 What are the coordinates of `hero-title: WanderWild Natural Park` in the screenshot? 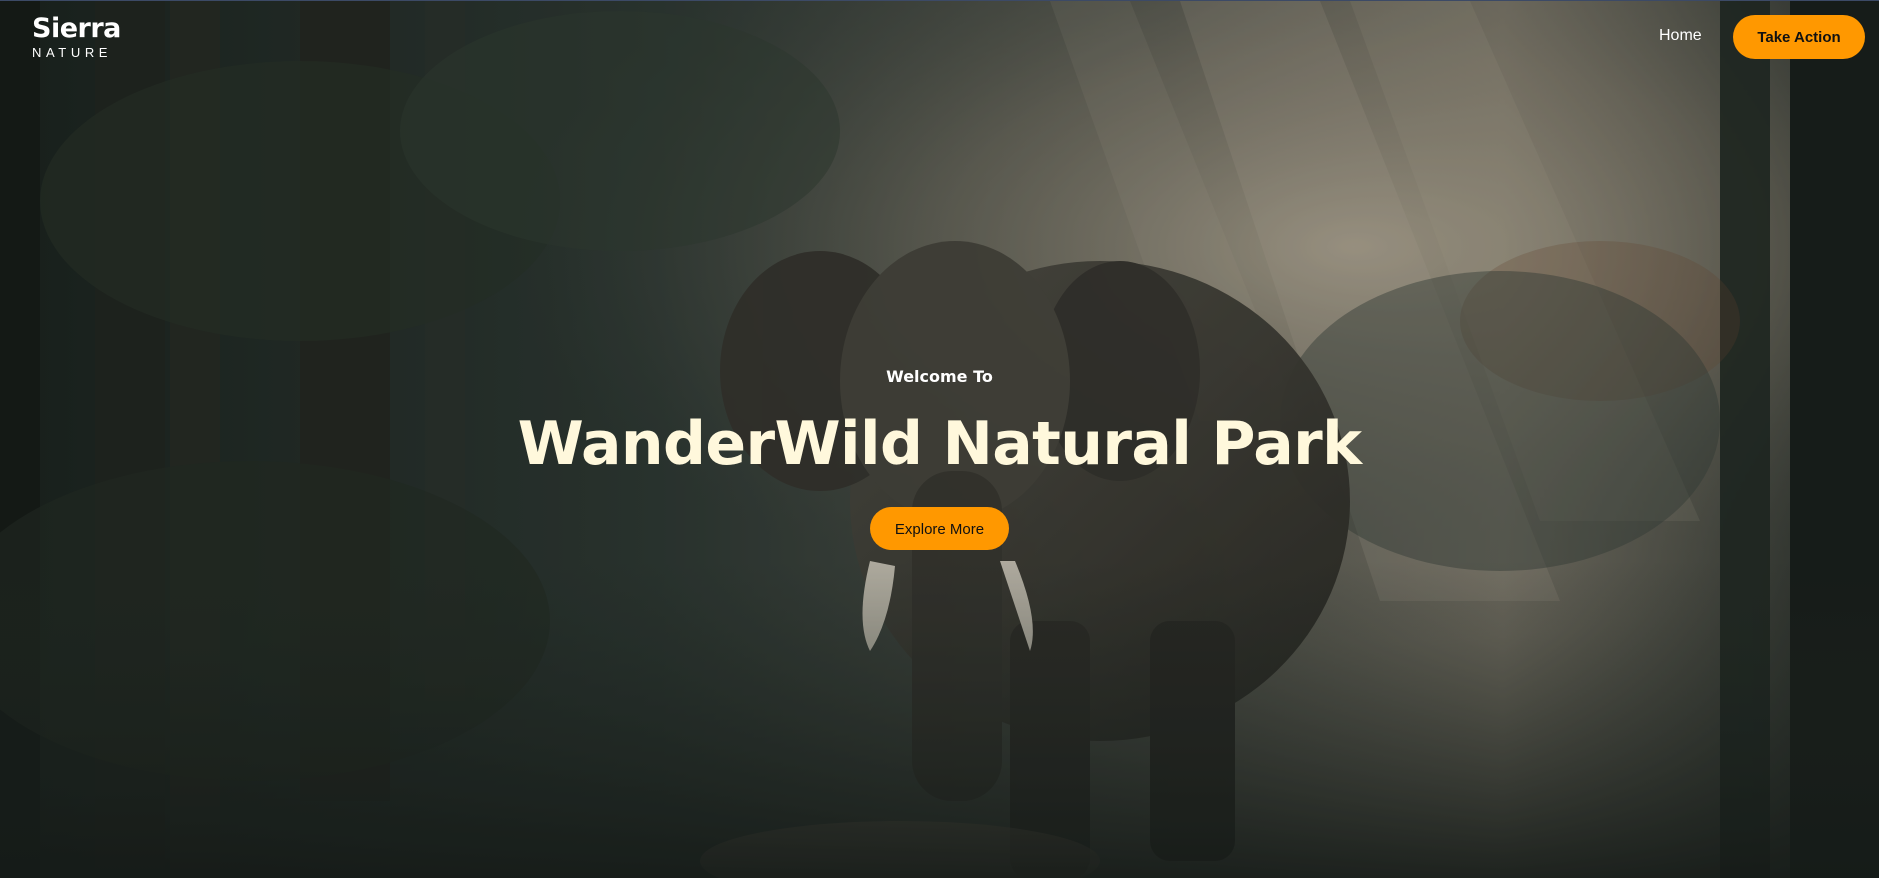 It's located at (939, 444).